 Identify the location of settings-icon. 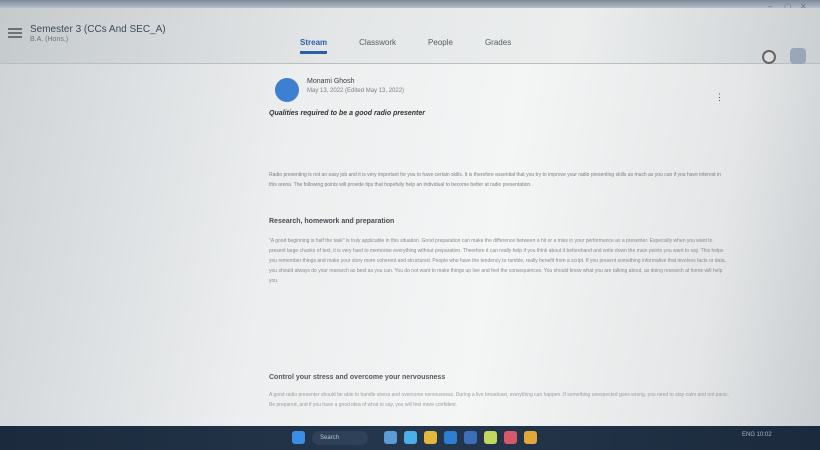
(769, 57).